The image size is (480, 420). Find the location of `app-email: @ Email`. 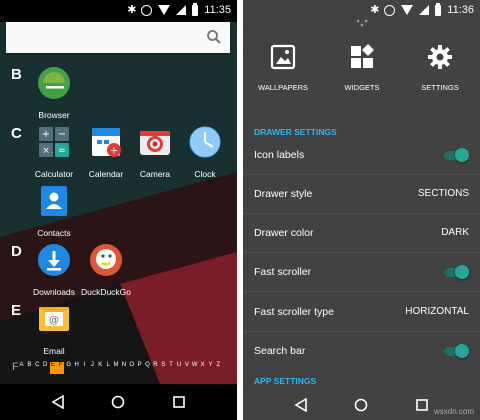

app-email: @ Email is located at coordinates (54, 329).